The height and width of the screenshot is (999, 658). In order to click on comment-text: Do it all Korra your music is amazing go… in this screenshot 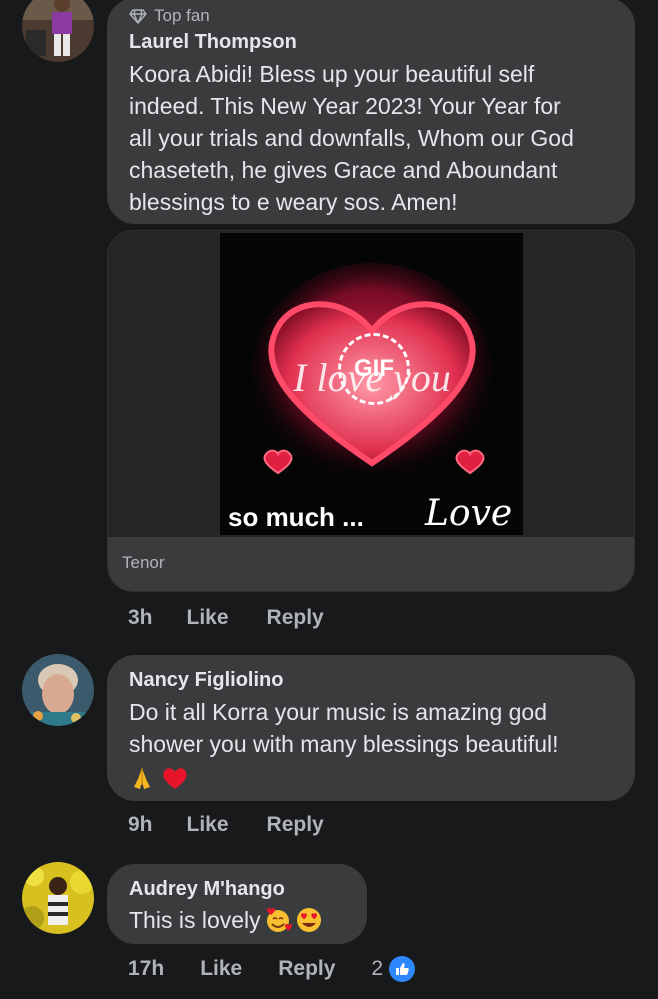, I will do `click(371, 743)`.